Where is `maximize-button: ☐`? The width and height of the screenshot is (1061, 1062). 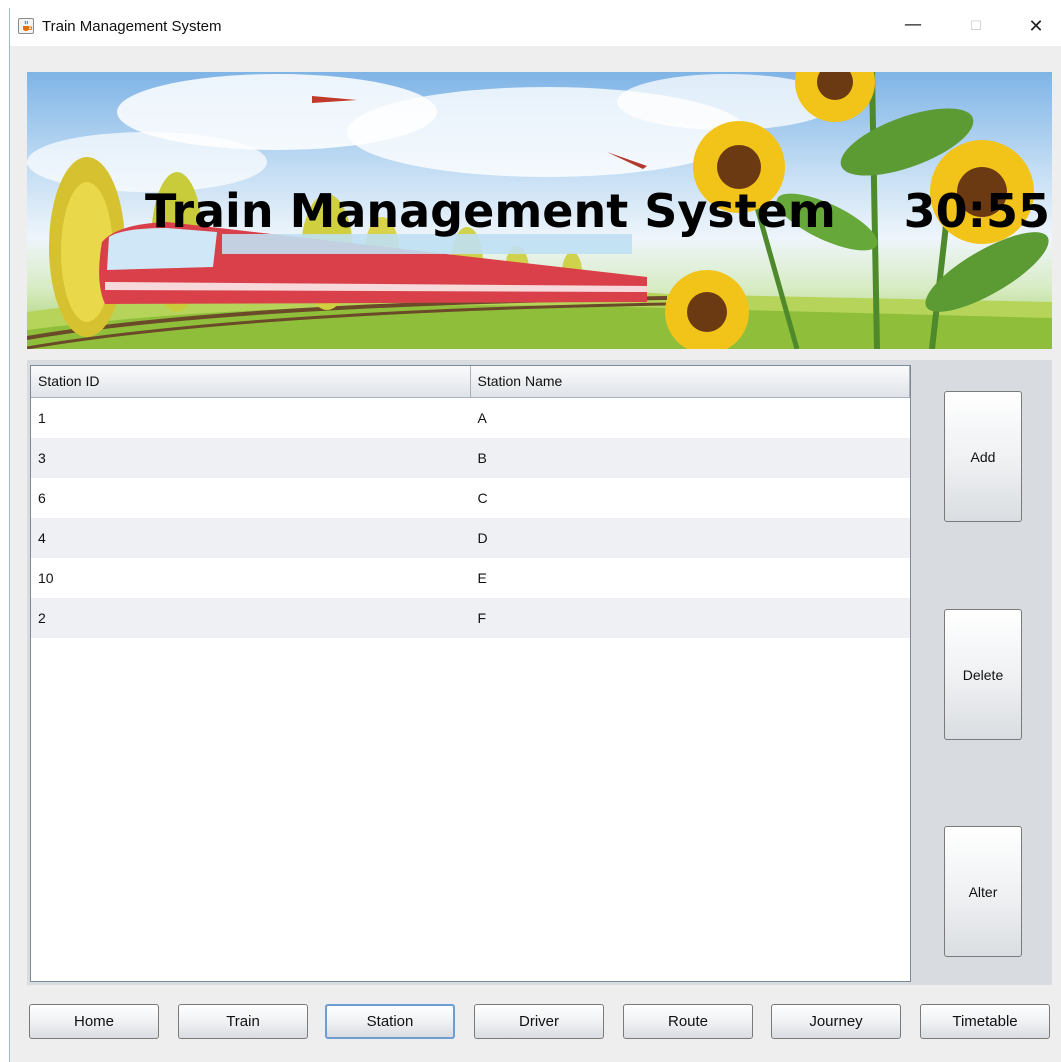 maximize-button: ☐ is located at coordinates (976, 27).